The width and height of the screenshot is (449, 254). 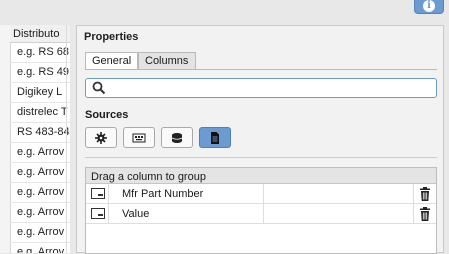 I want to click on group-by-area: Drag a column to group, so click(x=261, y=176).